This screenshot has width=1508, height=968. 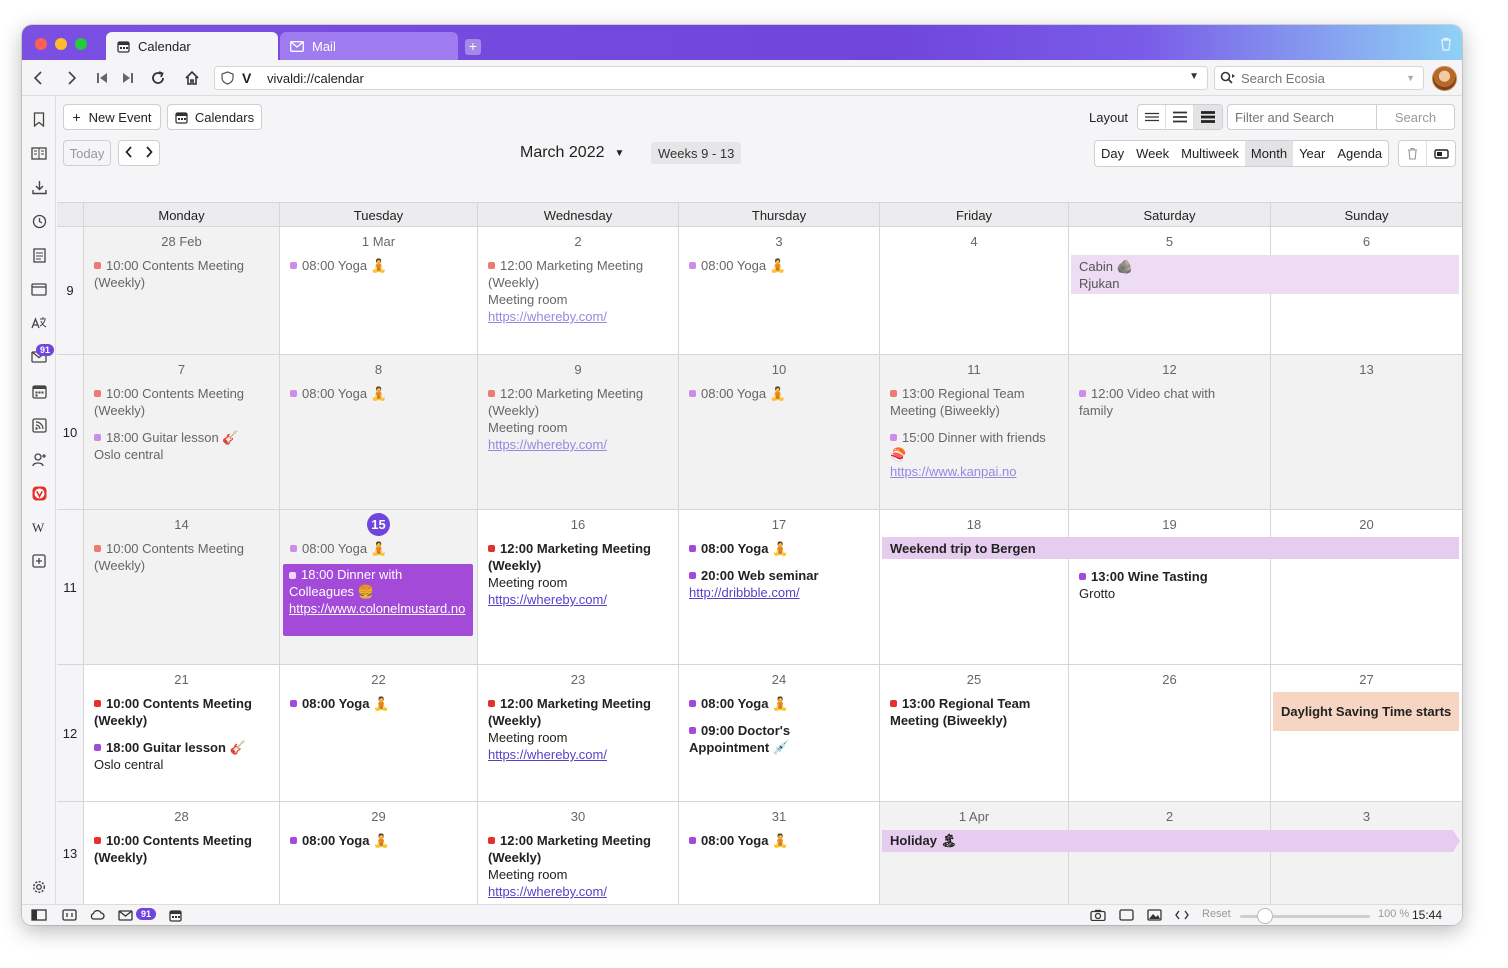 I want to click on month-title: March 2022 ▼, so click(x=572, y=153).